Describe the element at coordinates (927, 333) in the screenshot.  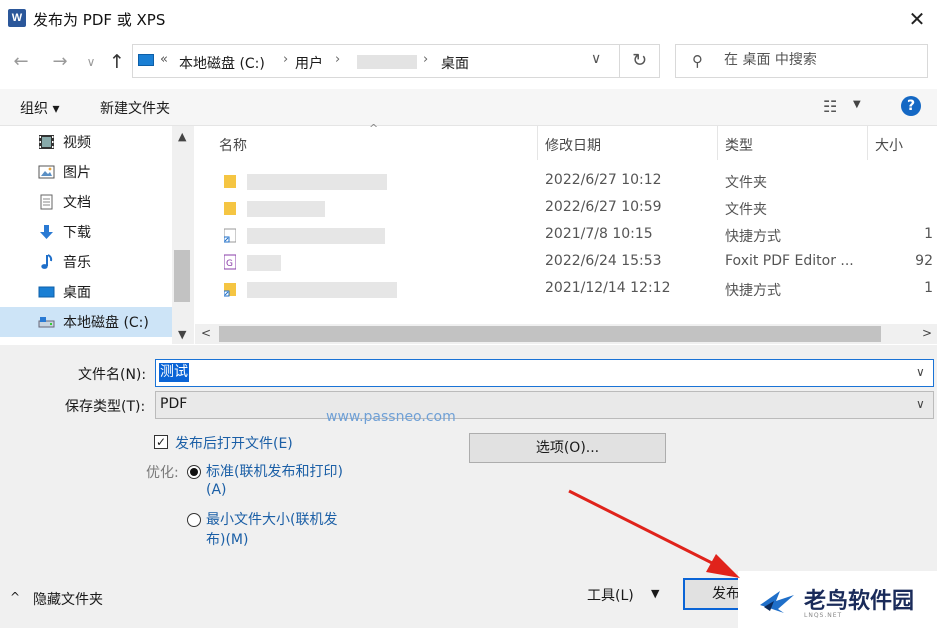
I see `scroll-right-icon: >` at that location.